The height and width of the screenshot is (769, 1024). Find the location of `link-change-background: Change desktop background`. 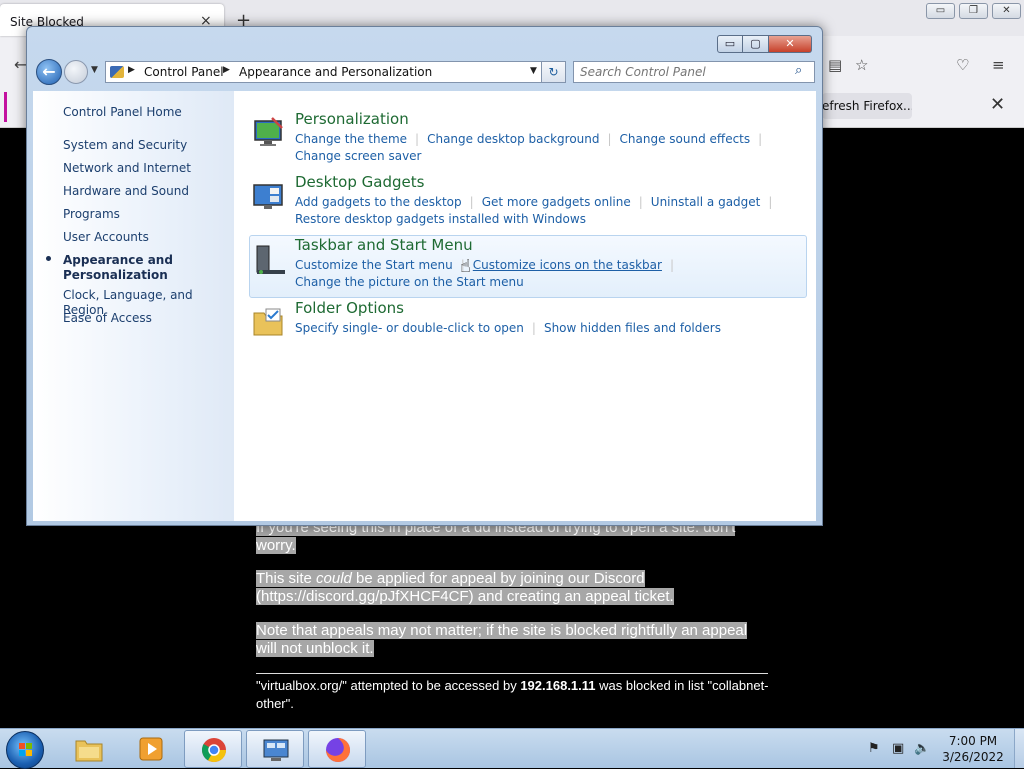

link-change-background: Change desktop background is located at coordinates (513, 139).